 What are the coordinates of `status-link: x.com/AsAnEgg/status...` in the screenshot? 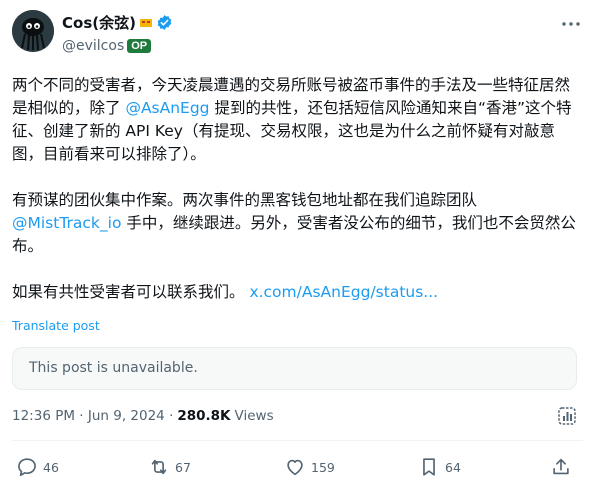 It's located at (343, 292).